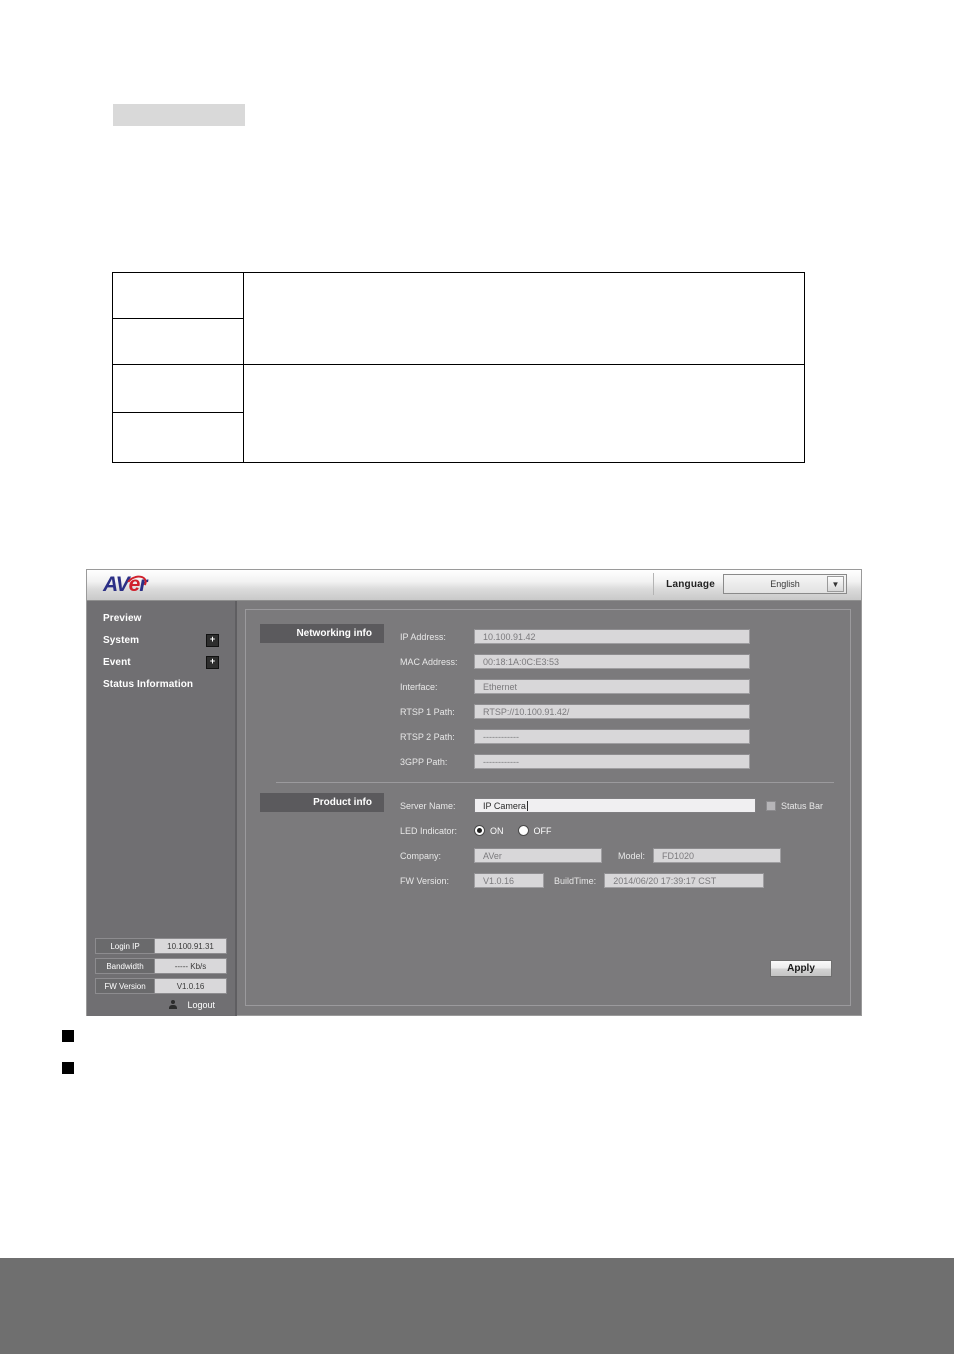 This screenshot has height=1354, width=954. I want to click on chevron-down-icon: ▼, so click(835, 584).